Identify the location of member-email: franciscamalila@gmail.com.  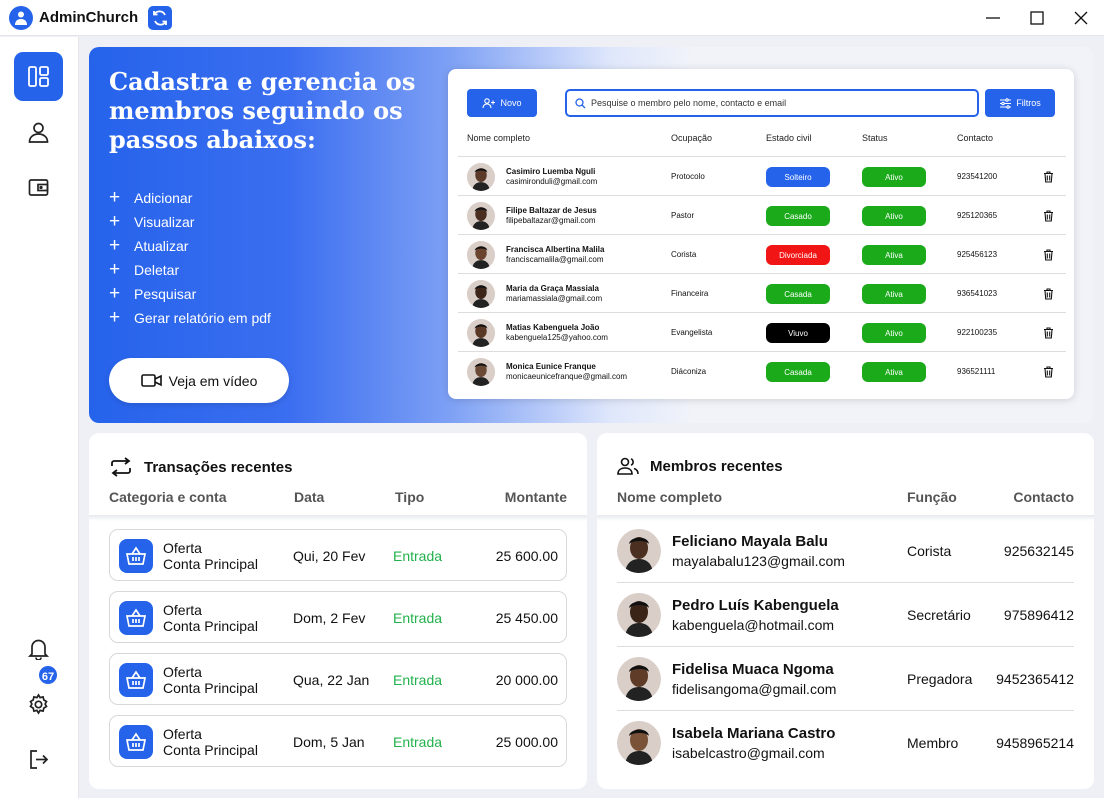
(555, 259).